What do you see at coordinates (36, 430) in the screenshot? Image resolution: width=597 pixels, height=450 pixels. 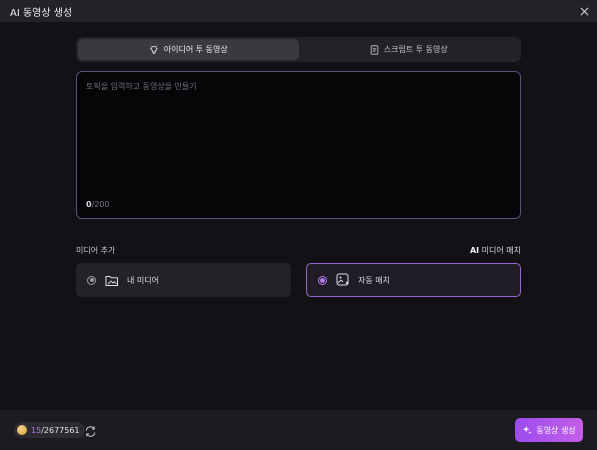 I see `credits-used: 15` at bounding box center [36, 430].